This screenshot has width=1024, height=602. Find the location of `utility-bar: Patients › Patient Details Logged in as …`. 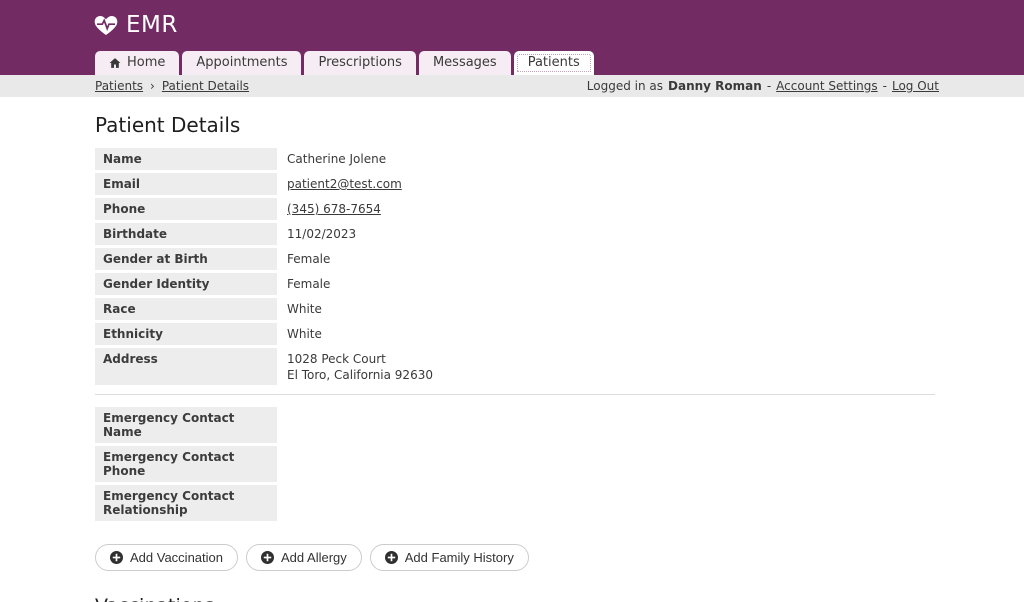

utility-bar: Patients › Patient Details Logged in as … is located at coordinates (512, 86).